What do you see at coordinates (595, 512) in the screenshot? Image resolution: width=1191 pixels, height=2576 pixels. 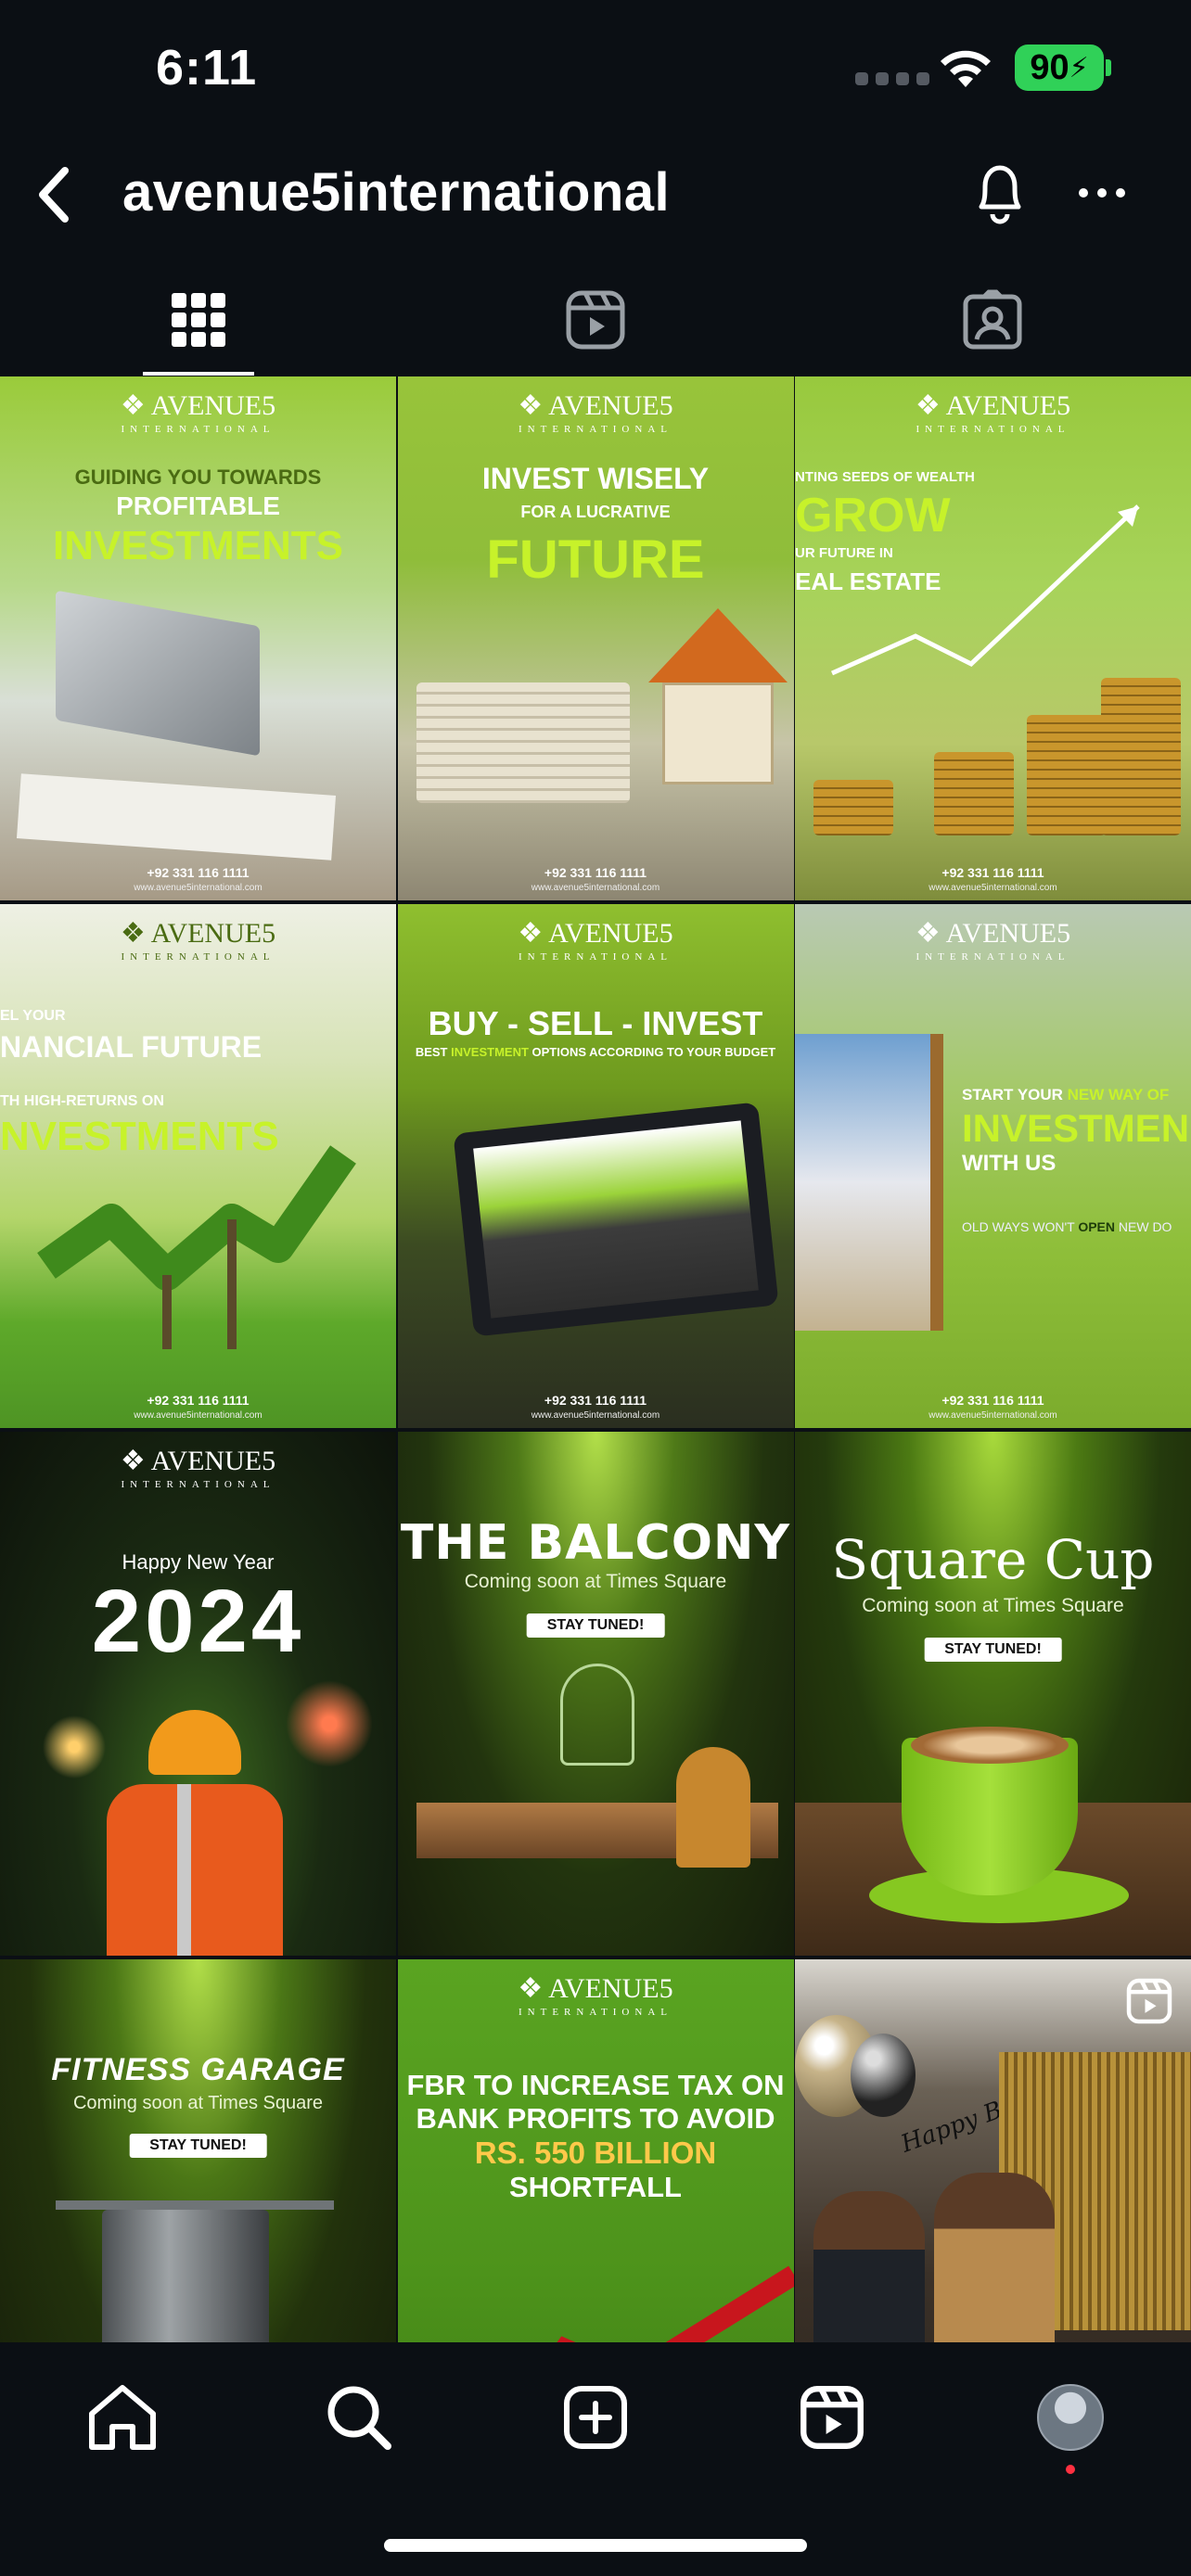 I see `post-2-line-2: FOR A LUCRATIVE` at bounding box center [595, 512].